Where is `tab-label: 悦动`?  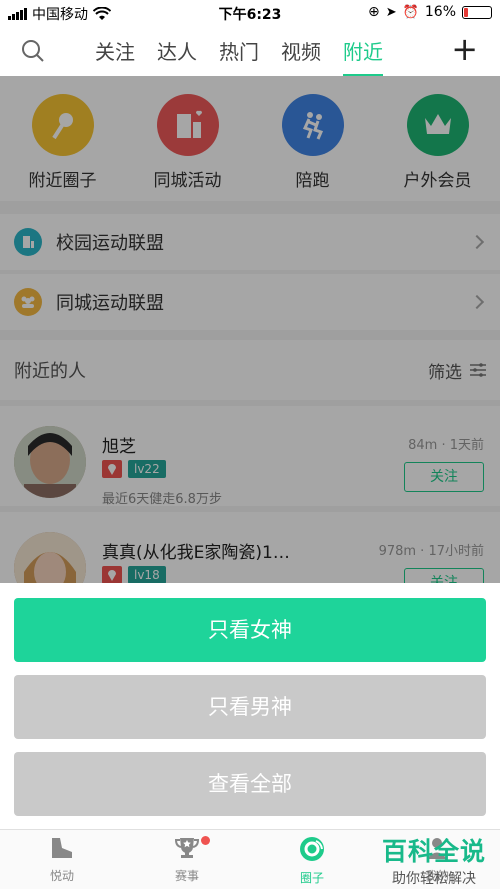 tab-label: 悦动 is located at coordinates (61, 876).